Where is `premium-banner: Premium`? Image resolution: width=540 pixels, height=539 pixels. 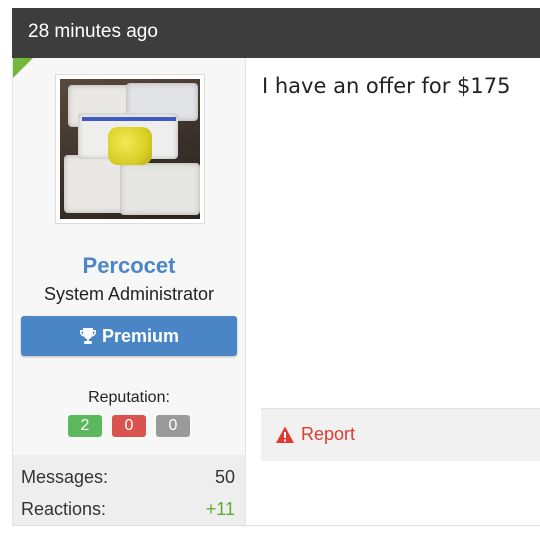
premium-banner: Premium is located at coordinates (129, 336).